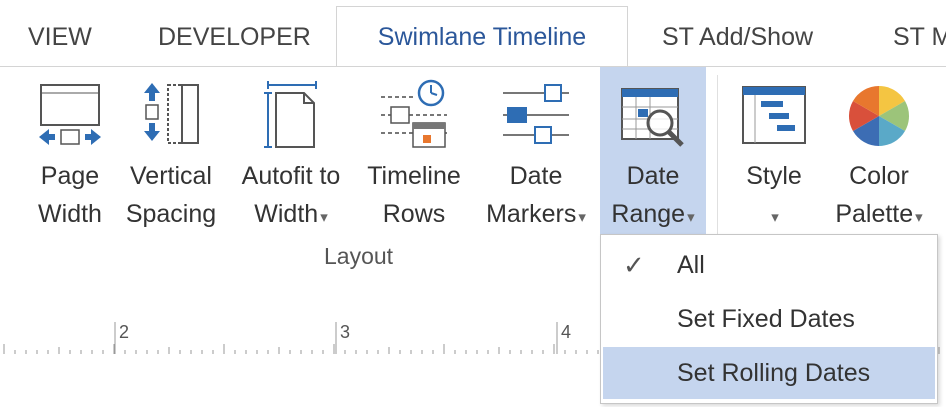  I want to click on color-palette-icon, so click(879, 115).